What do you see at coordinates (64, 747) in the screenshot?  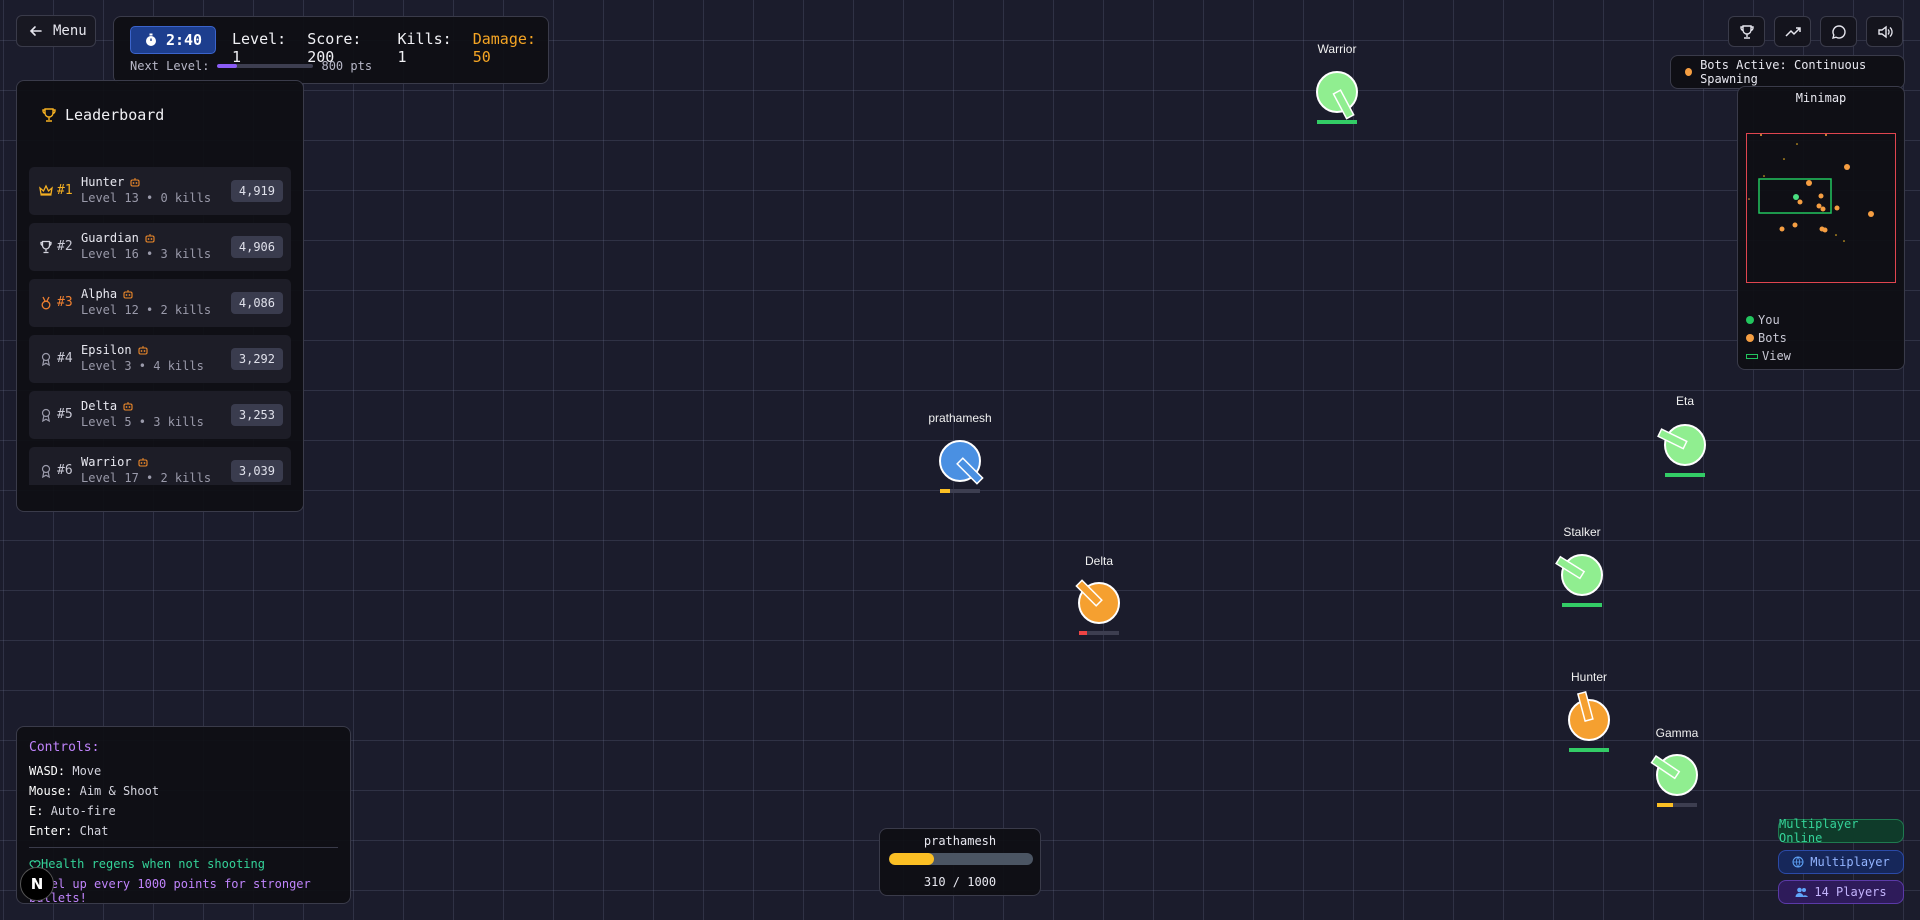 I see `controls-title: Controls:` at bounding box center [64, 747].